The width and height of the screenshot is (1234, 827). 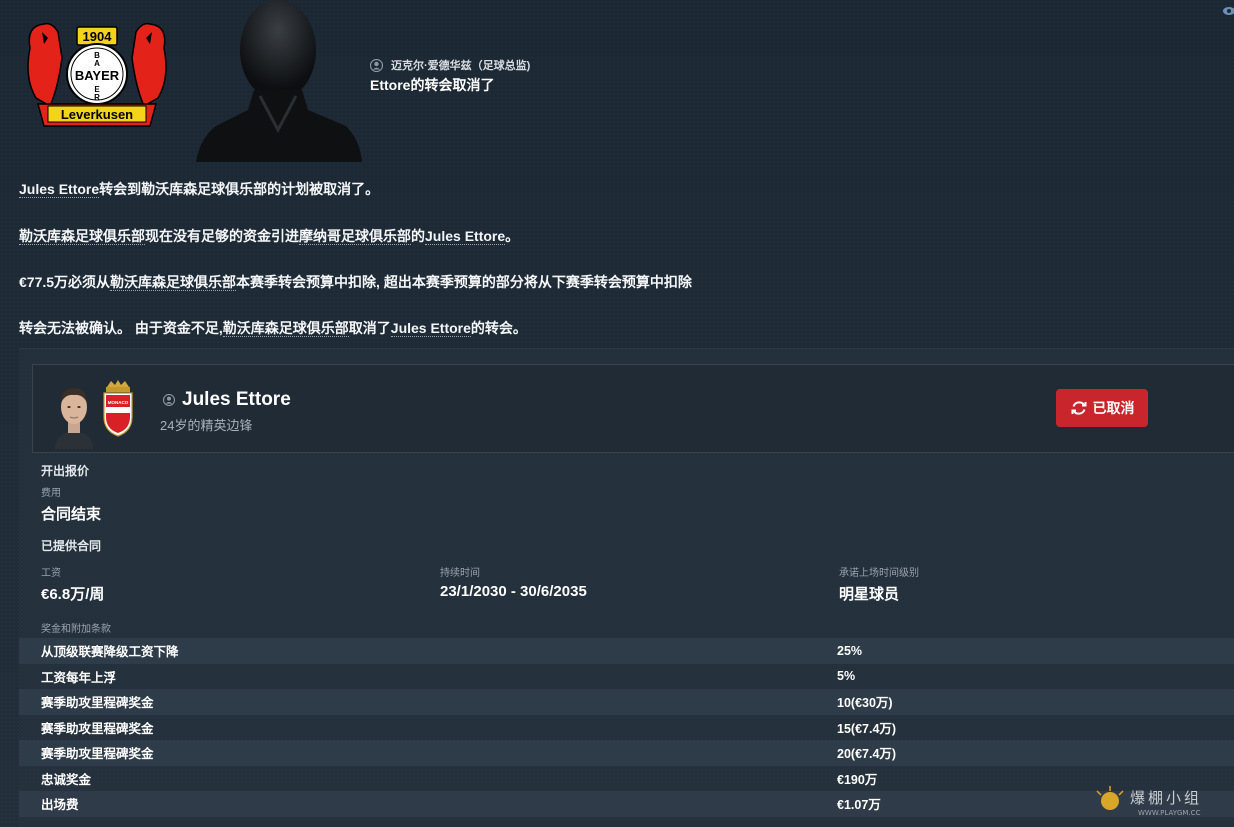 I want to click on bonus-value: 20(€7.4万), so click(x=867, y=754).